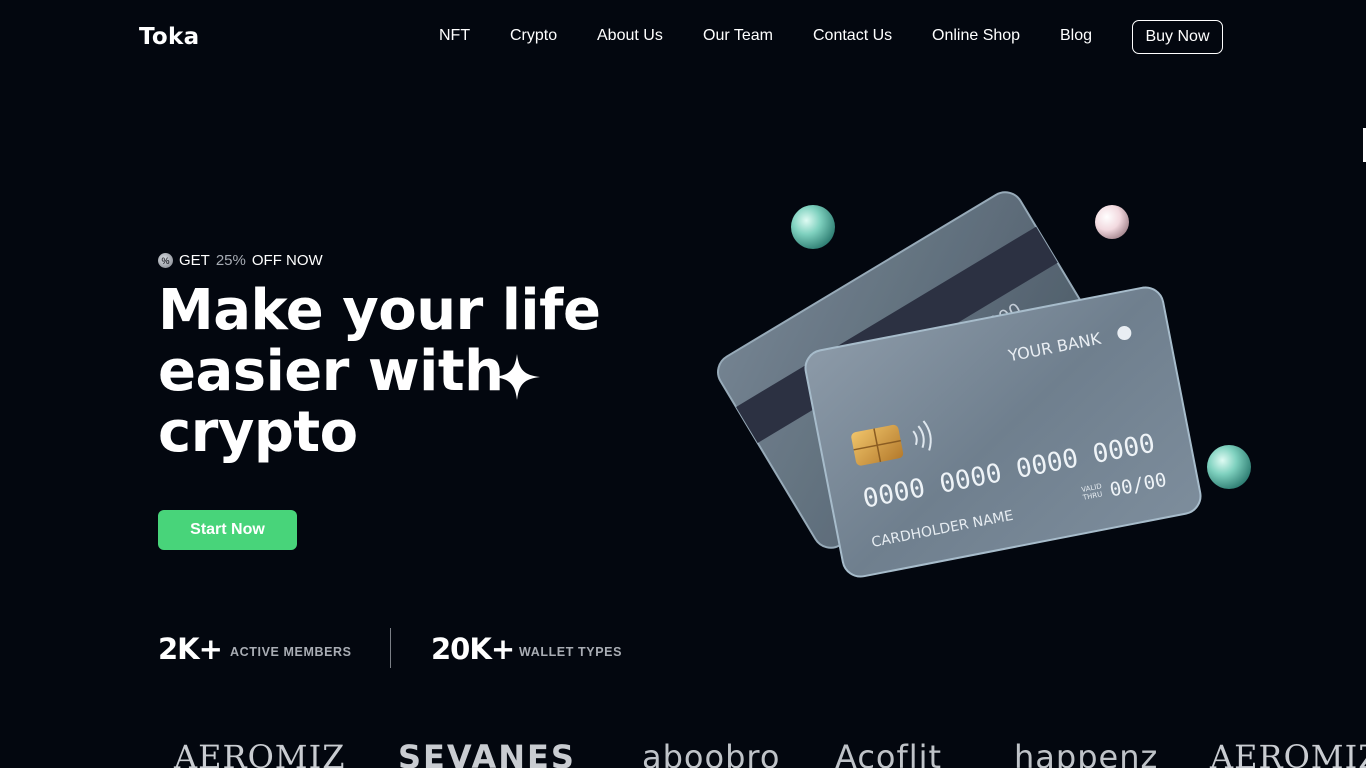 The height and width of the screenshot is (768, 1366). What do you see at coordinates (877, 445) in the screenshot?
I see `card-chip-icon` at bounding box center [877, 445].